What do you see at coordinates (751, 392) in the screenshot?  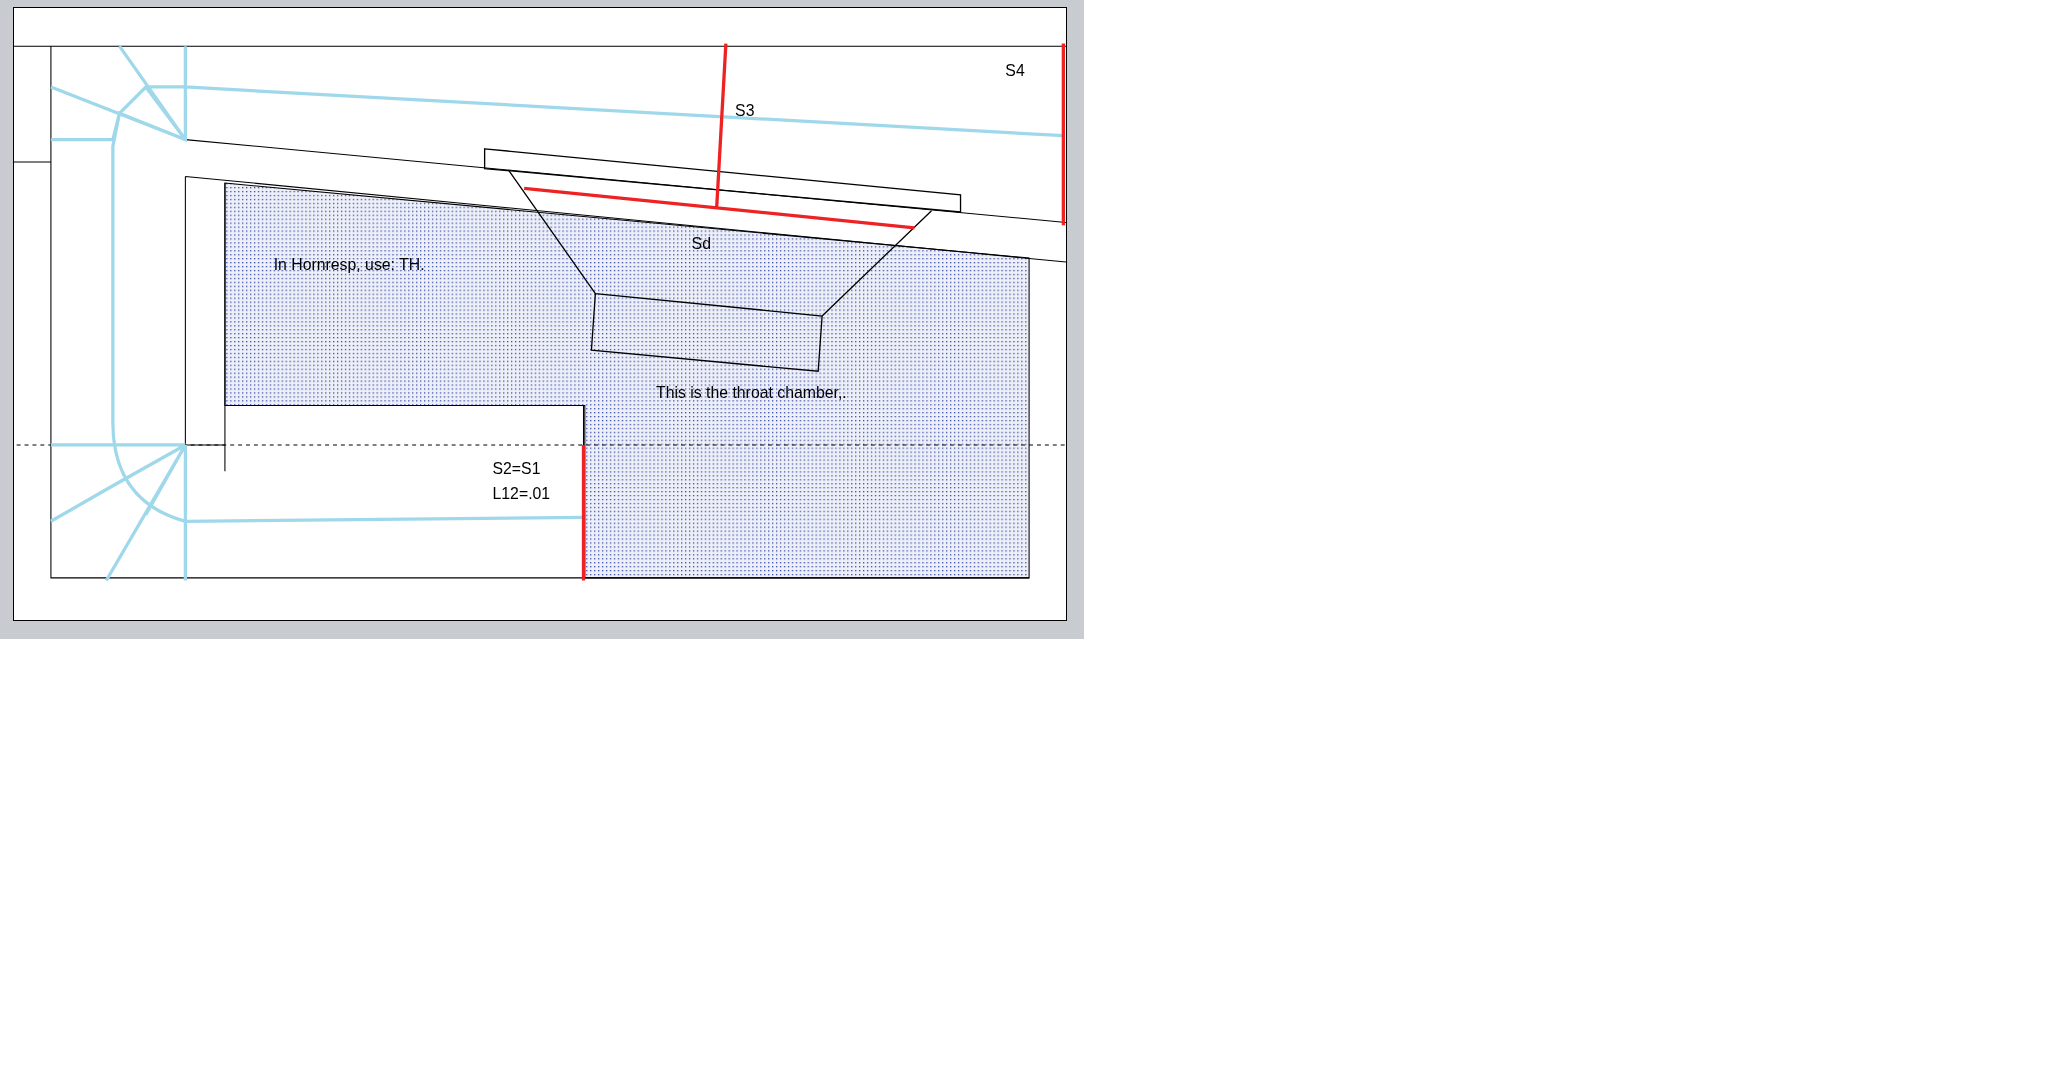 I see `note-text: This is the throat chamber,.` at bounding box center [751, 392].